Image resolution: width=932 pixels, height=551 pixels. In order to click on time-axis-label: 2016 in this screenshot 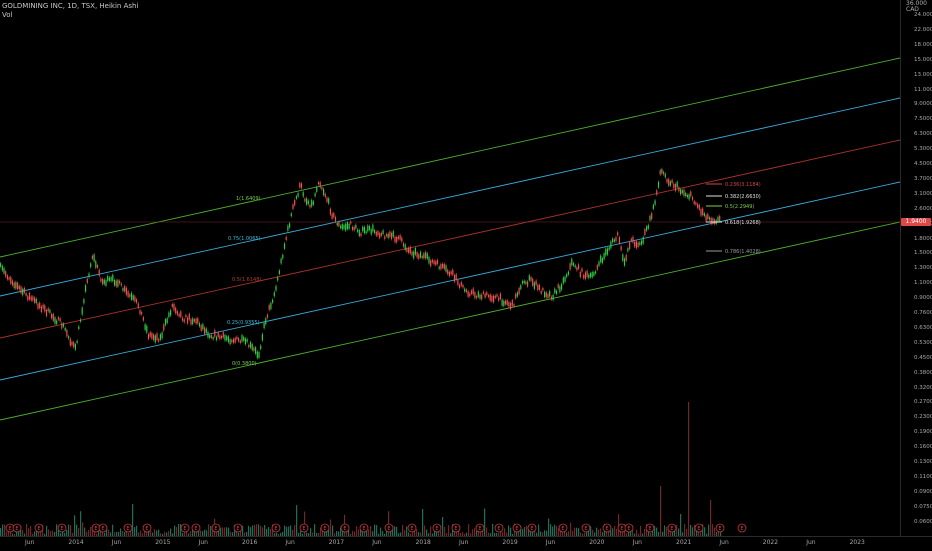, I will do `click(250, 542)`.